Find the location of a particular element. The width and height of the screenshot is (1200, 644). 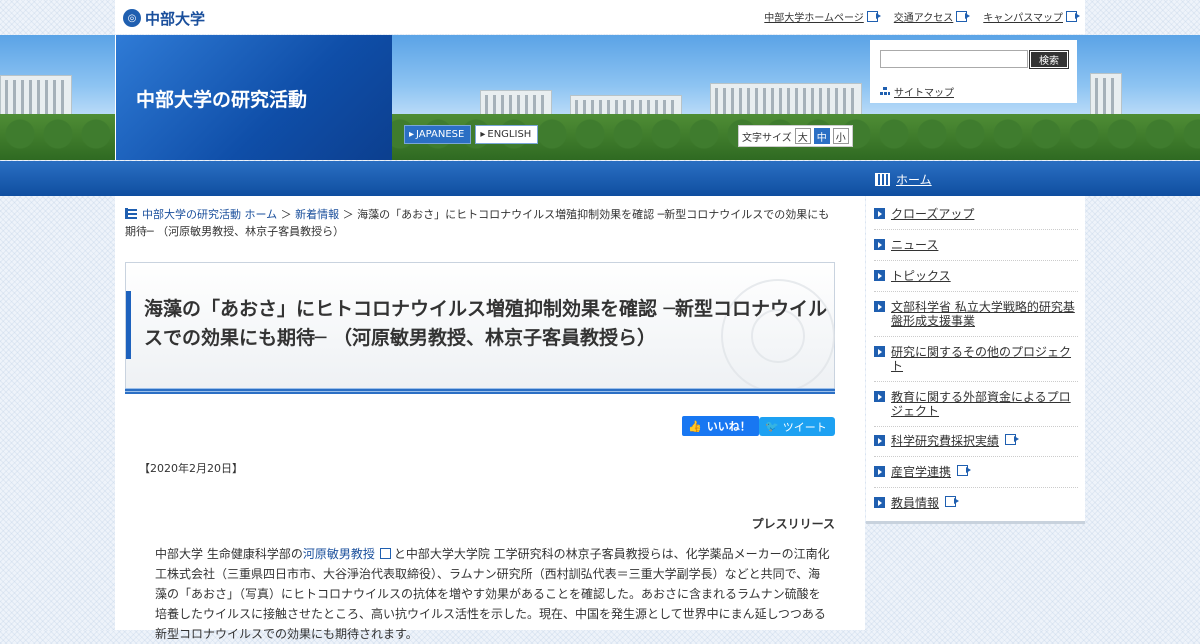

lang-japanese-button: ▸ JAPANESE is located at coordinates (438, 134).